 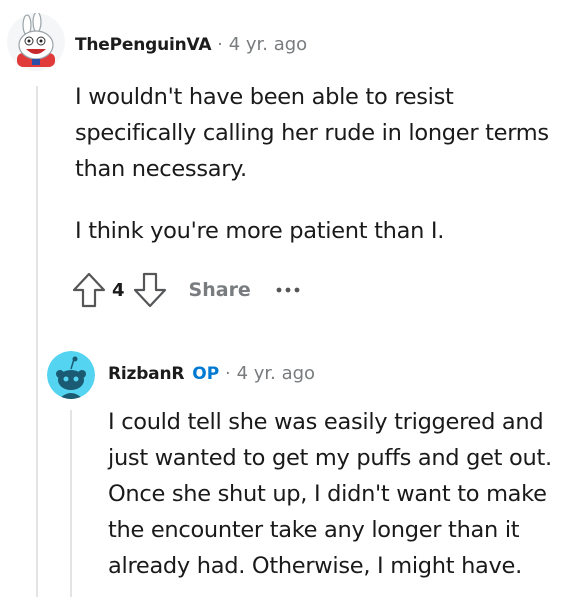 What do you see at coordinates (268, 44) in the screenshot?
I see `comment-timestamp: 4 yr. ago` at bounding box center [268, 44].